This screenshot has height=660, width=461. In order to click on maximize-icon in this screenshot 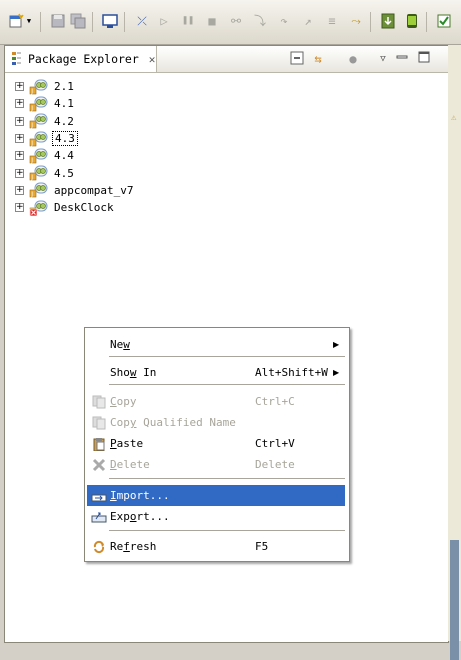, I will do `click(424, 59)`.